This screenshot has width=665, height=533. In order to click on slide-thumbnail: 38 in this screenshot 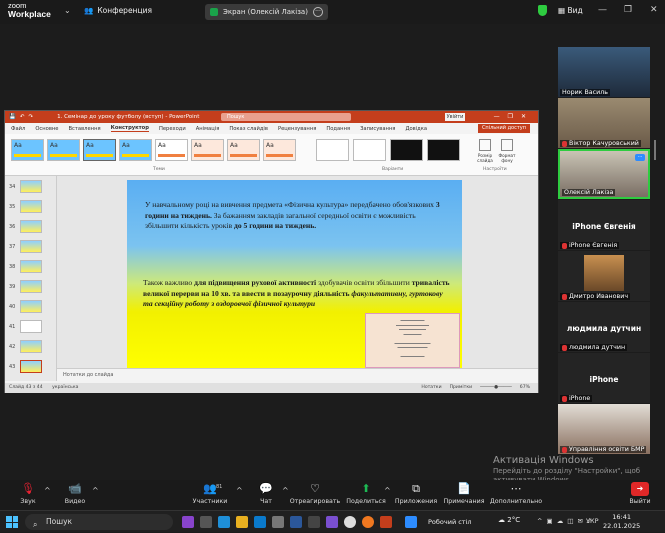, I will do `click(31, 268)`.